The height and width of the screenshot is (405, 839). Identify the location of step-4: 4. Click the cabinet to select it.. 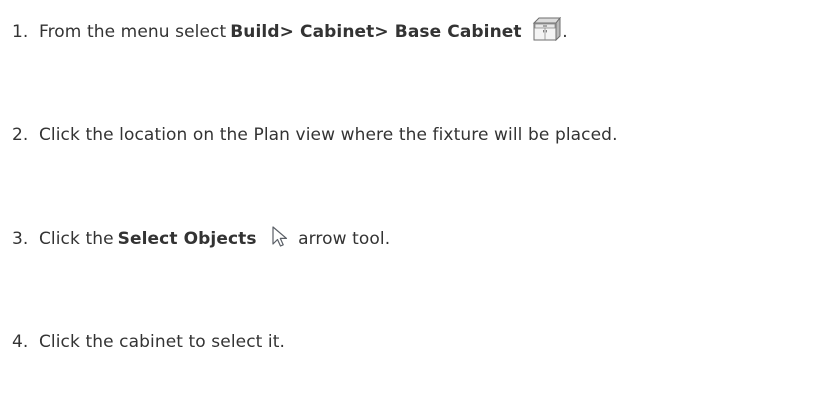
(148, 342).